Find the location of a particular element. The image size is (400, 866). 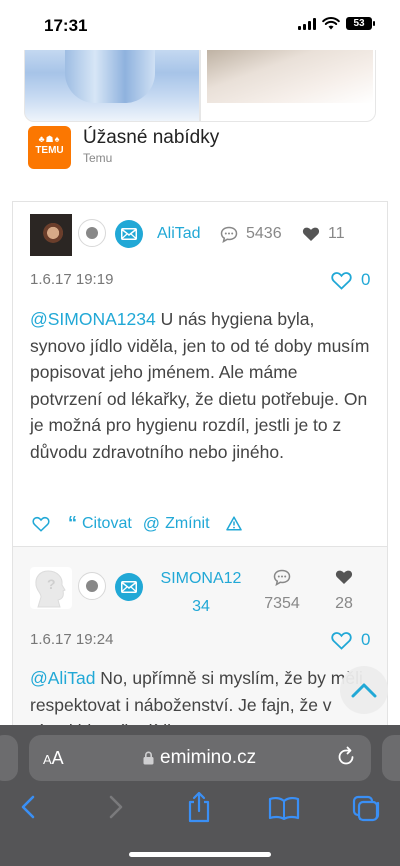

status-bar: 17:31 53 is located at coordinates (200, 25).